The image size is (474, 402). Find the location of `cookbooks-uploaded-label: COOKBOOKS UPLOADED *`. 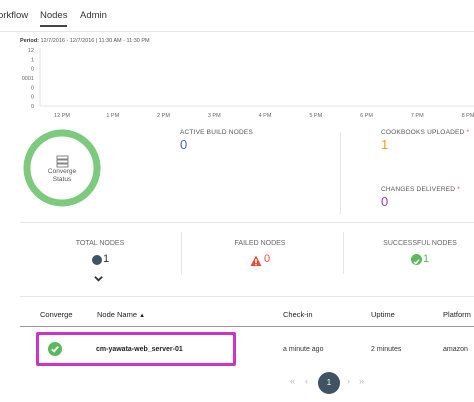

cookbooks-uploaded-label: COOKBOOKS UPLOADED * is located at coordinates (425, 132).